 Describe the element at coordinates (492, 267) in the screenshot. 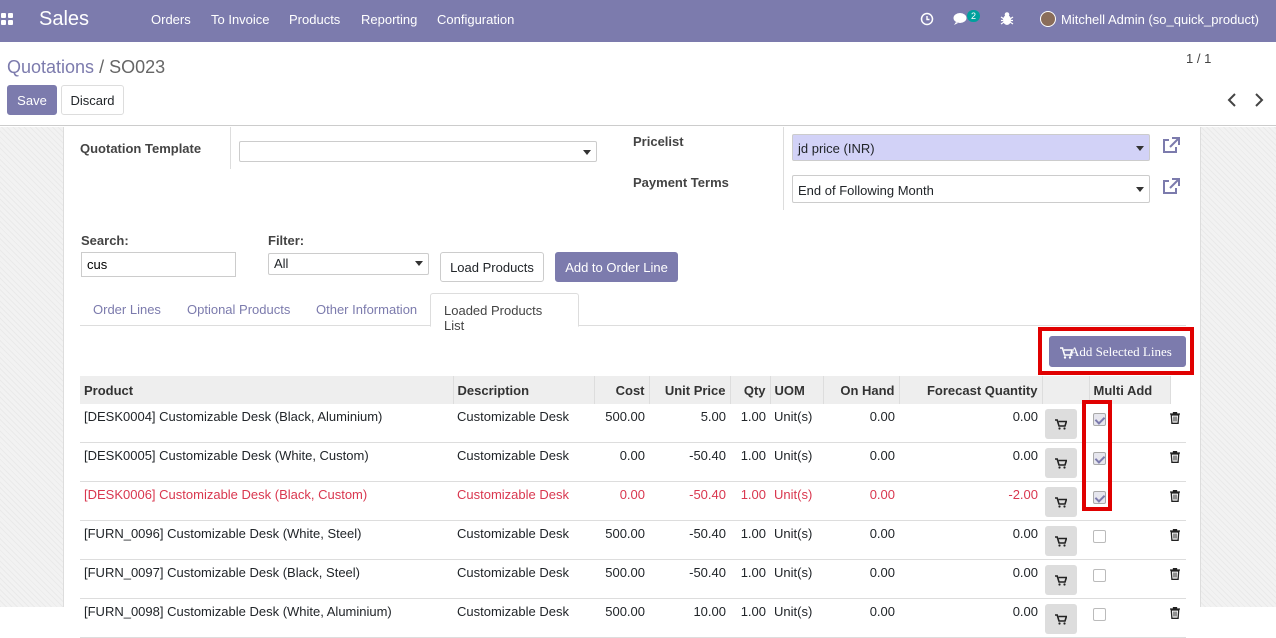

I see `load-products-button: Load Products` at that location.